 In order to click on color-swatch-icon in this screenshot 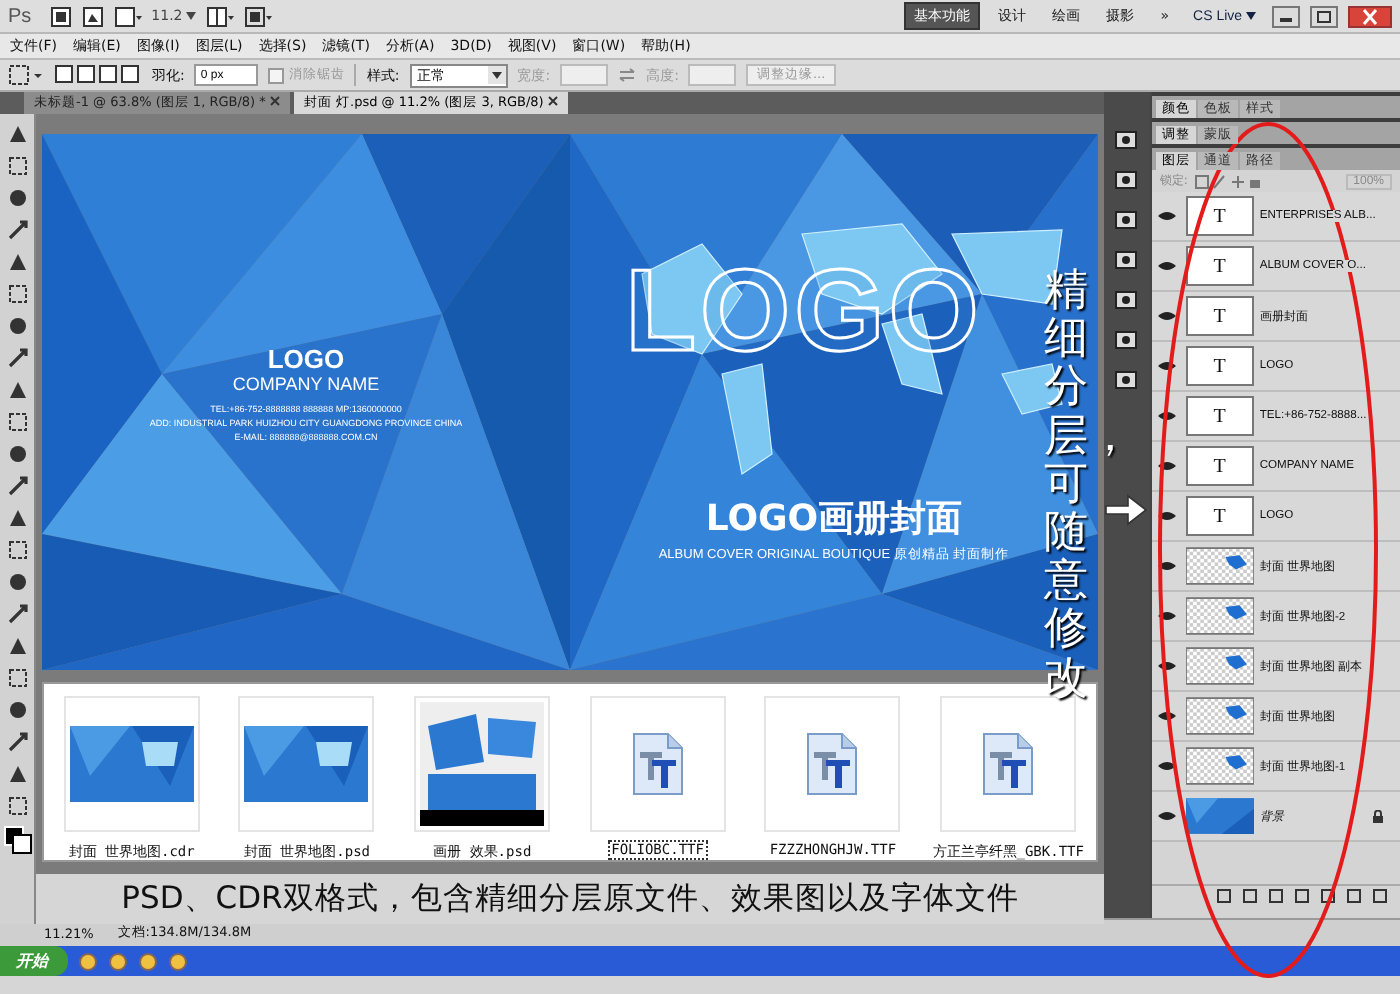, I will do `click(17, 840)`.